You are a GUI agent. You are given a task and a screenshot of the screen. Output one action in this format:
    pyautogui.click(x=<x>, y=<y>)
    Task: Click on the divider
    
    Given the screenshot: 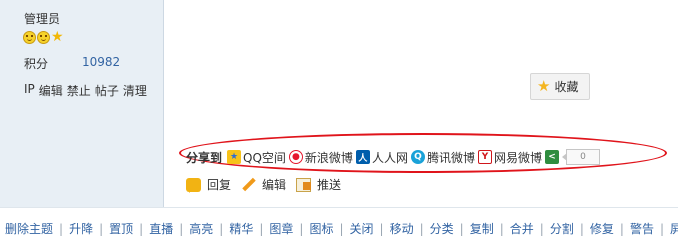 What is the action you would take?
    pyautogui.click(x=339, y=207)
    